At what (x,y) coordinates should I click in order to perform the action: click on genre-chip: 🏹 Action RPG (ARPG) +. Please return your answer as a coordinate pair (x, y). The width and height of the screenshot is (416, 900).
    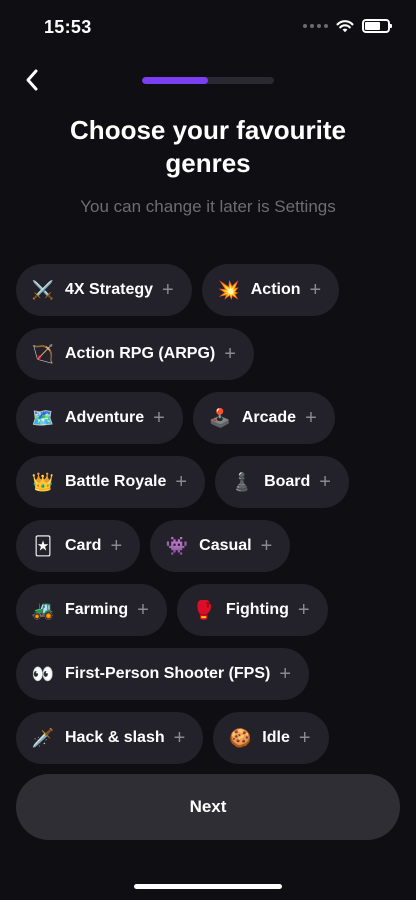
    Looking at the image, I should click on (135, 354).